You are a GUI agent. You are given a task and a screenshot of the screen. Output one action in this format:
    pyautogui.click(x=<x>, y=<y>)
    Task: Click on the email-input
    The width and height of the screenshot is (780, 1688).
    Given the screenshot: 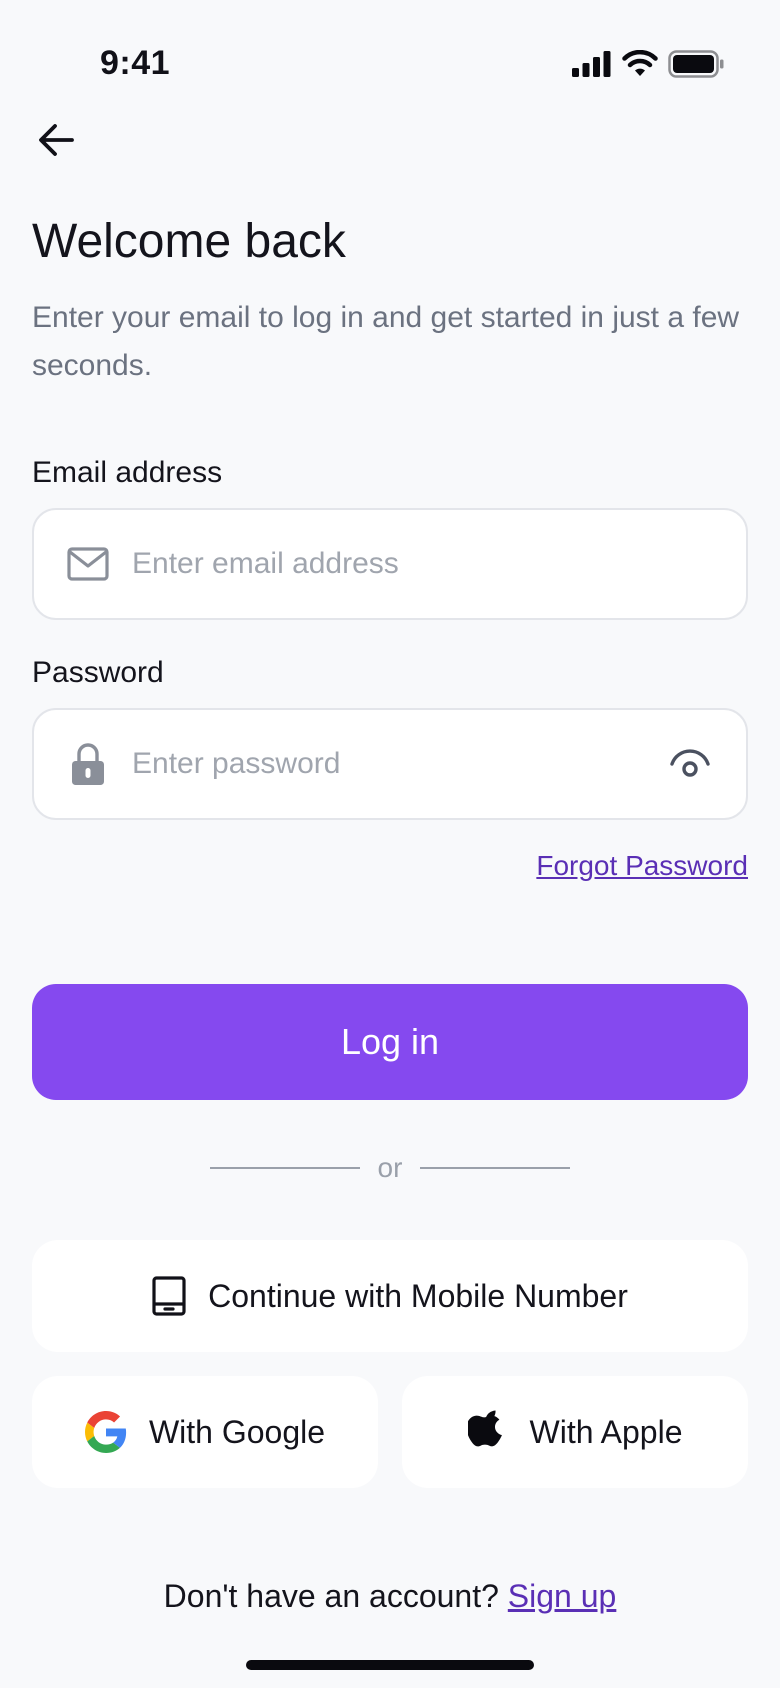 What is the action you would take?
    pyautogui.click(x=423, y=564)
    